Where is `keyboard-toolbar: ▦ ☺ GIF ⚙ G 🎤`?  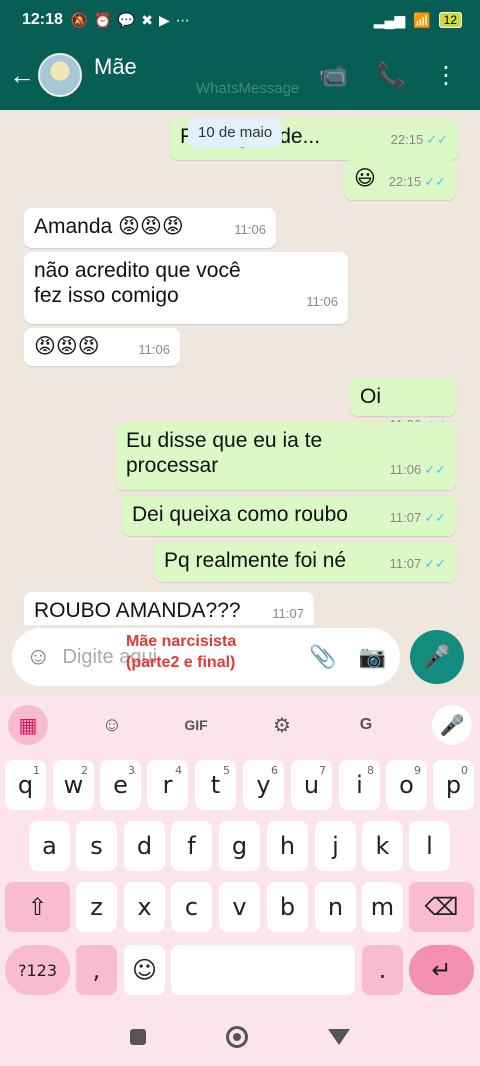
keyboard-toolbar: ▦ ☺ GIF ⚙ G 🎤 is located at coordinates (240, 723).